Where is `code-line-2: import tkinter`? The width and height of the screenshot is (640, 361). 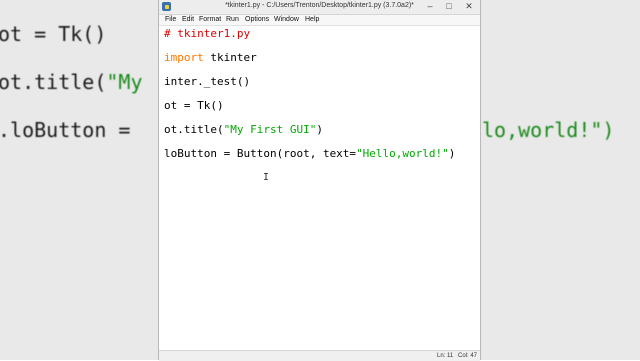 code-line-2: import tkinter is located at coordinates (210, 57).